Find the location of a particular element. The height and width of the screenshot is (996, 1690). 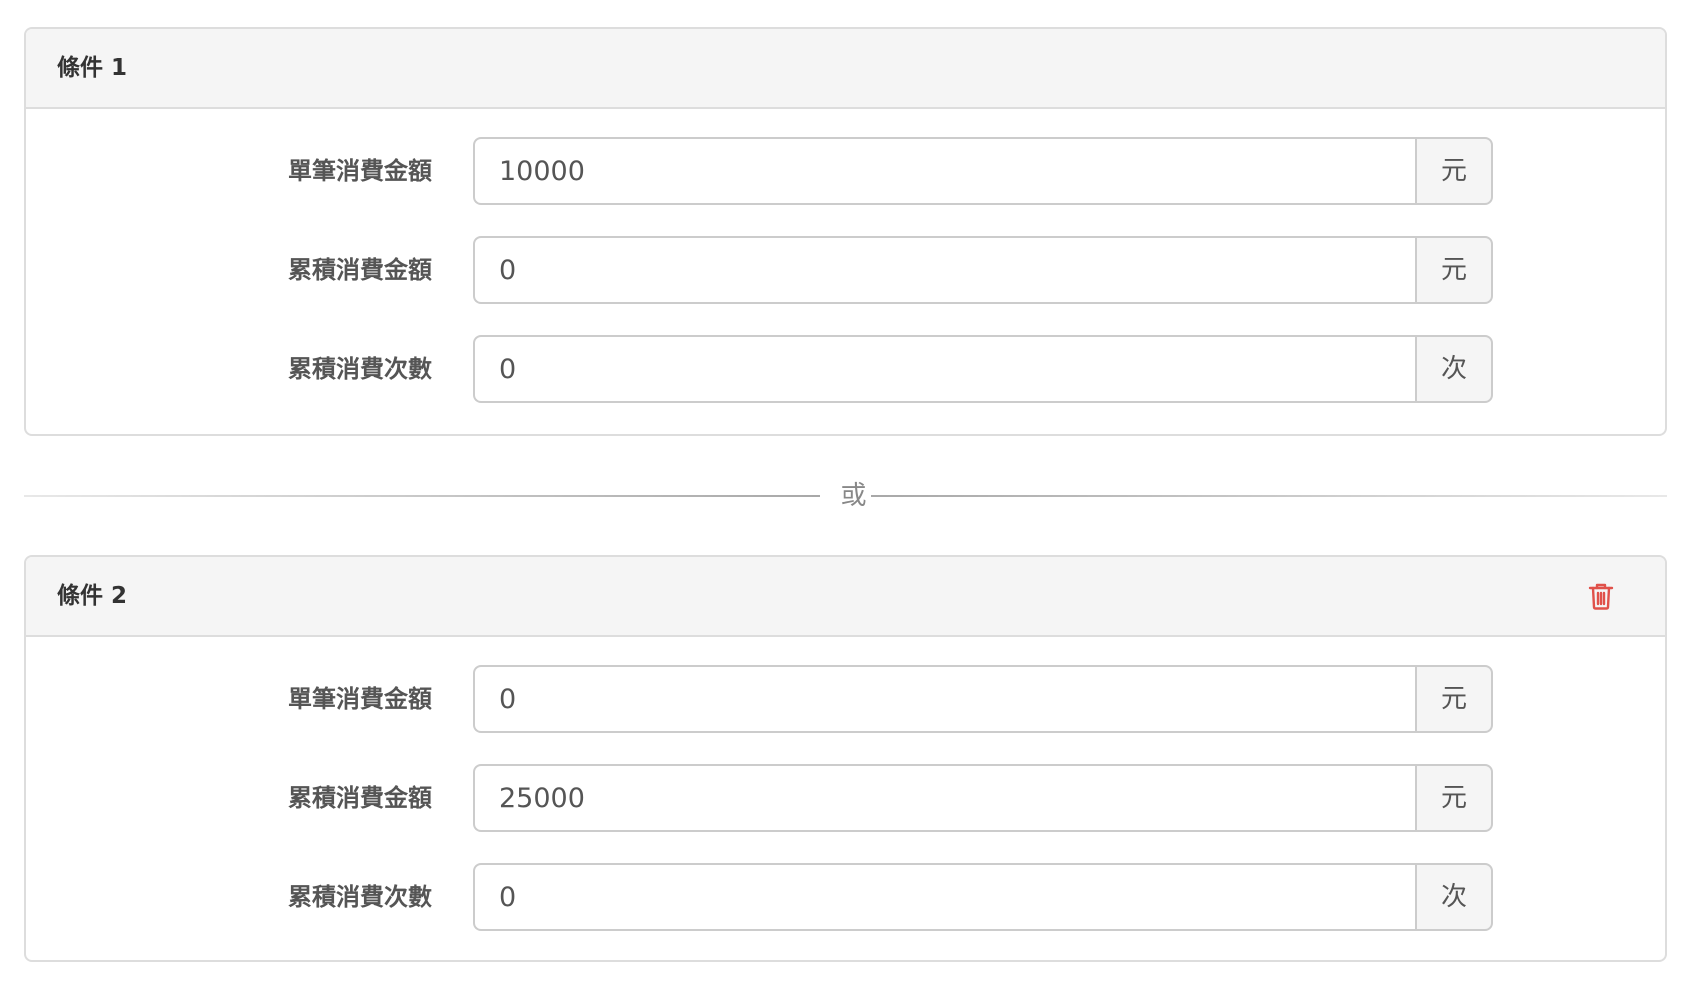

or-divider: 或 is located at coordinates (845, 496).